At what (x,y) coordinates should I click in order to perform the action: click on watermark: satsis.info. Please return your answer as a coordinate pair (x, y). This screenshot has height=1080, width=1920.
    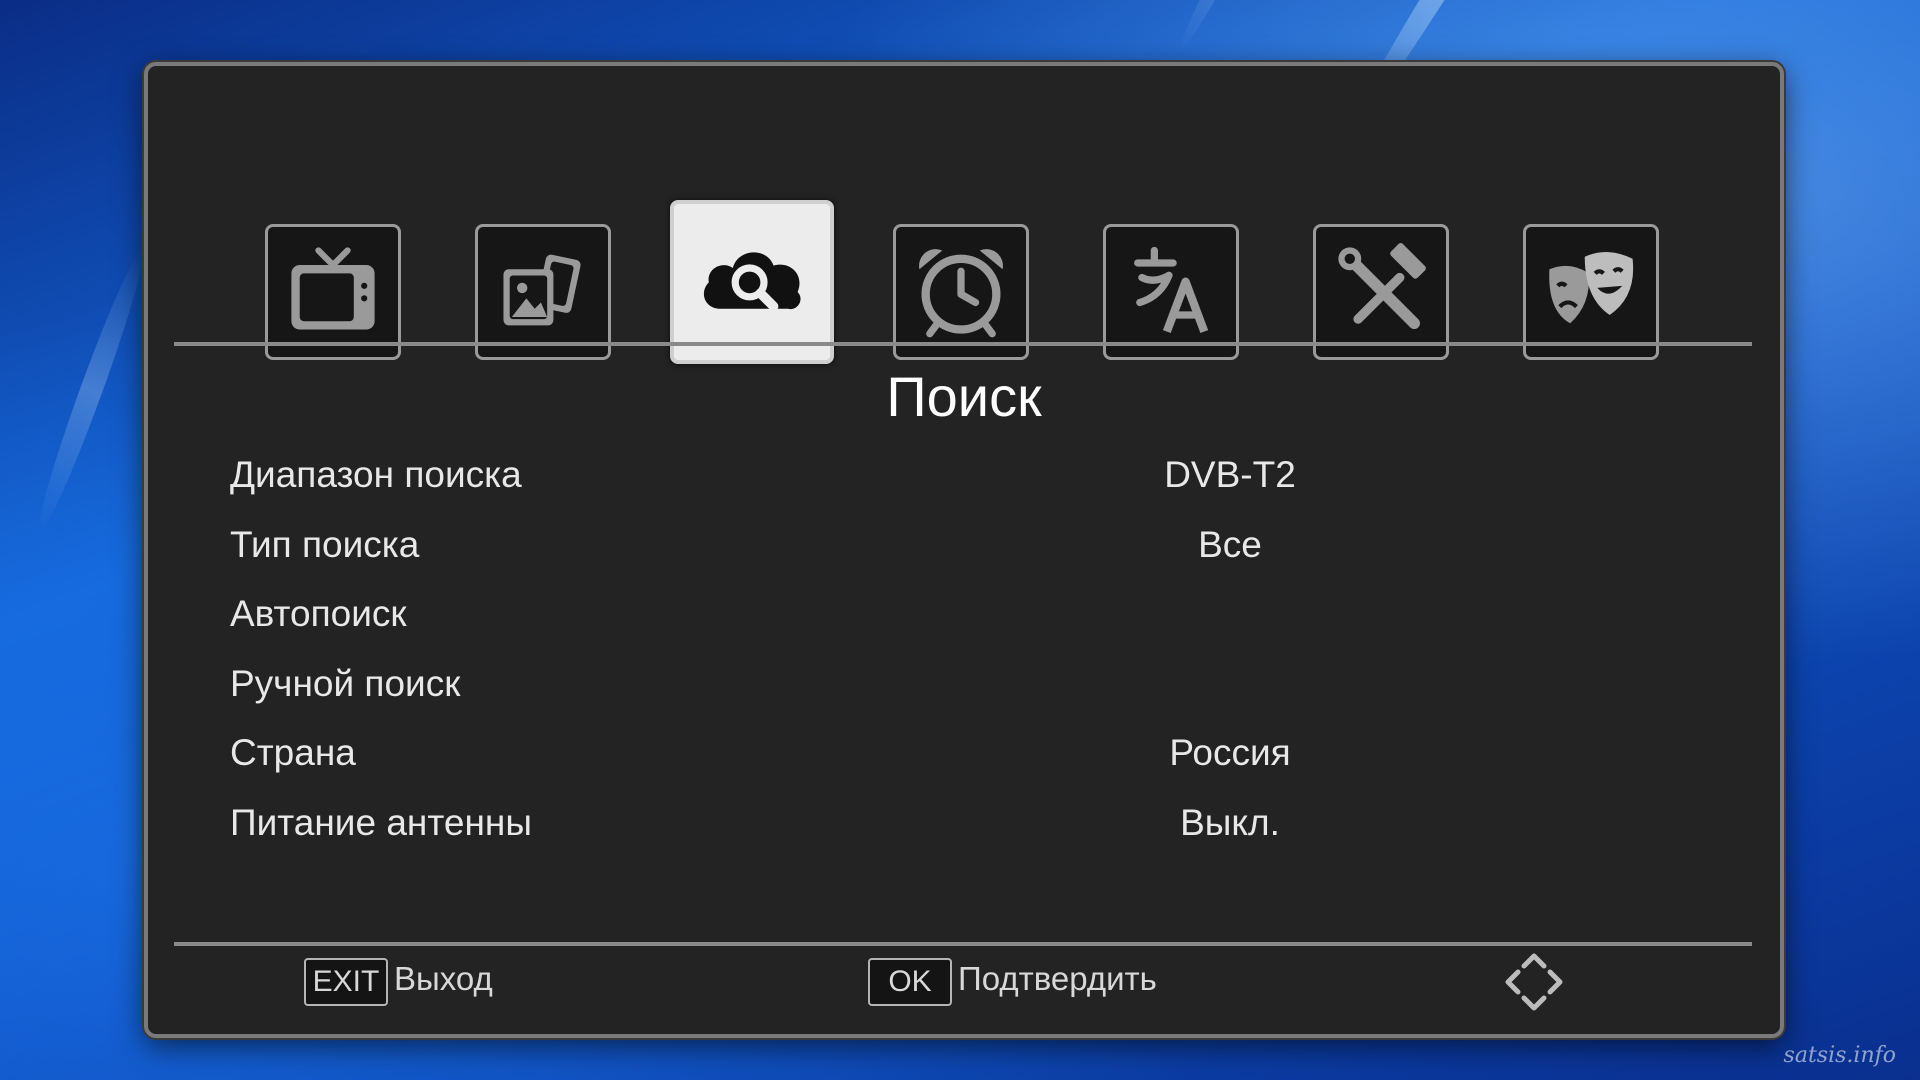
    Looking at the image, I should click on (1839, 1055).